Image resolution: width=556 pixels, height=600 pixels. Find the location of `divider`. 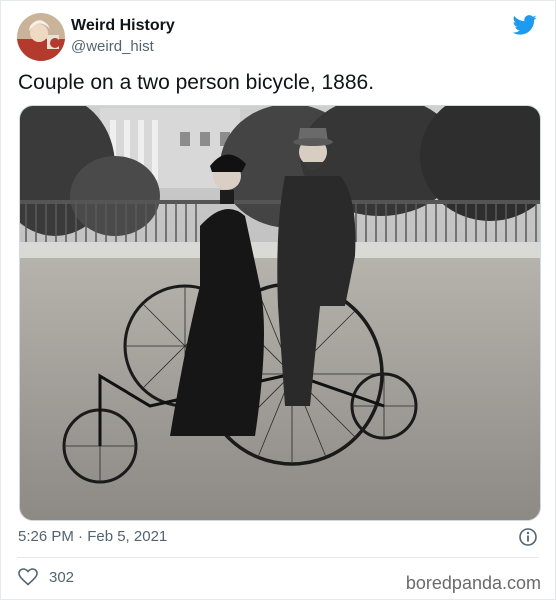

divider is located at coordinates (278, 557).